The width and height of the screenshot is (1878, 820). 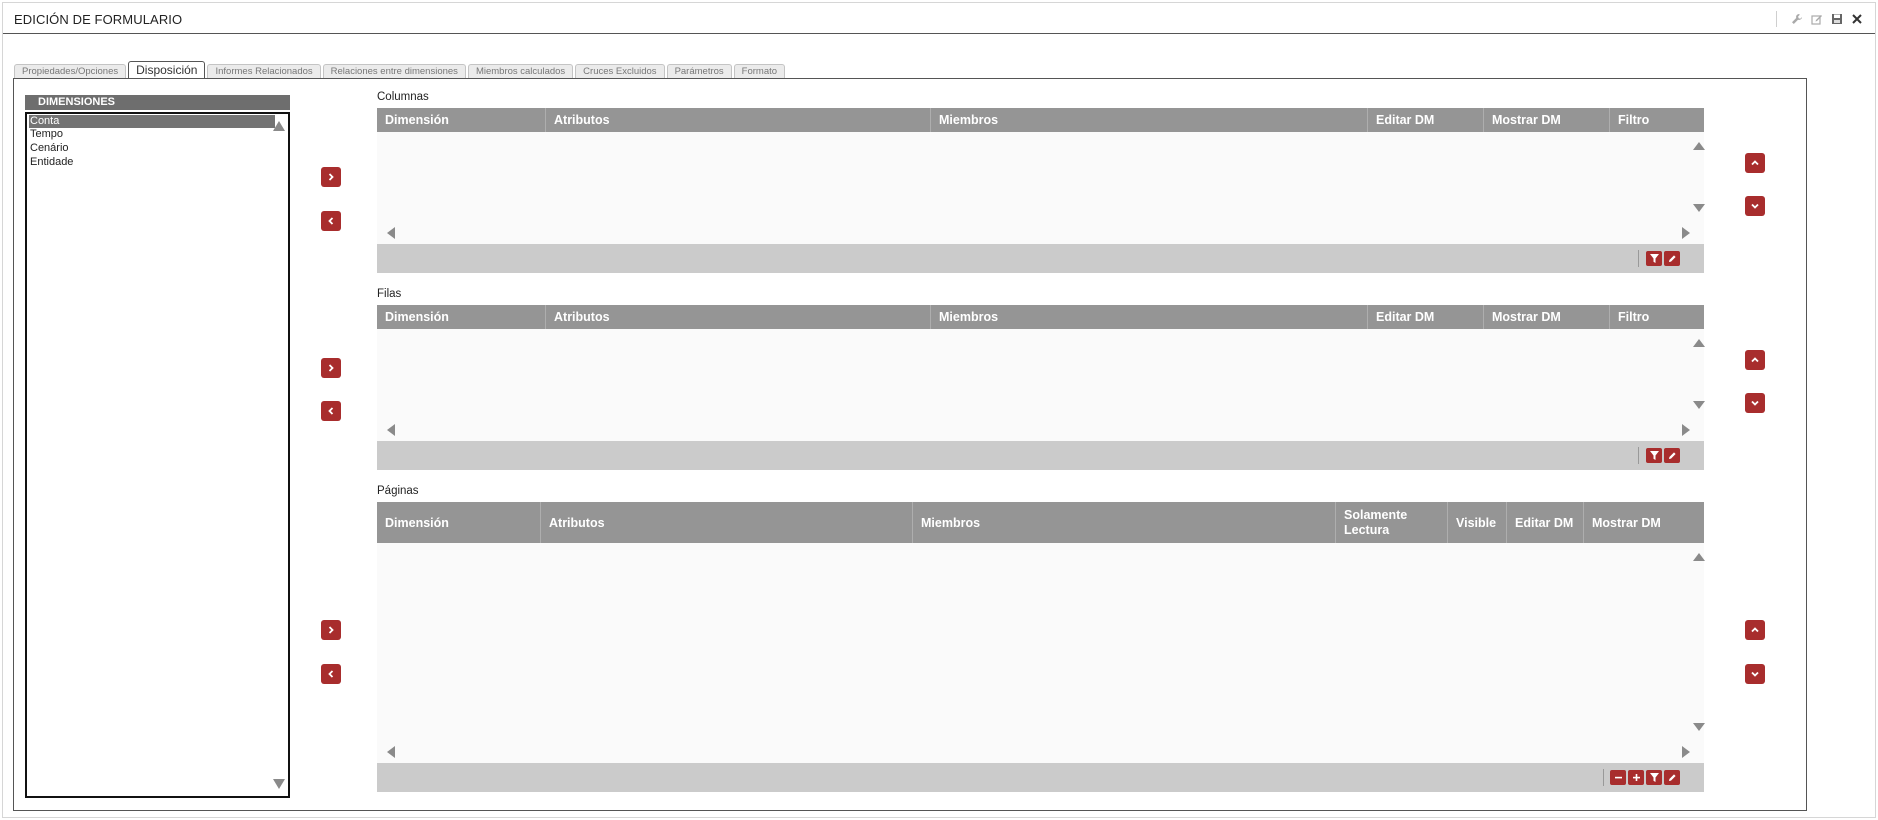 I want to click on remove-row-button, so click(x=1618, y=777).